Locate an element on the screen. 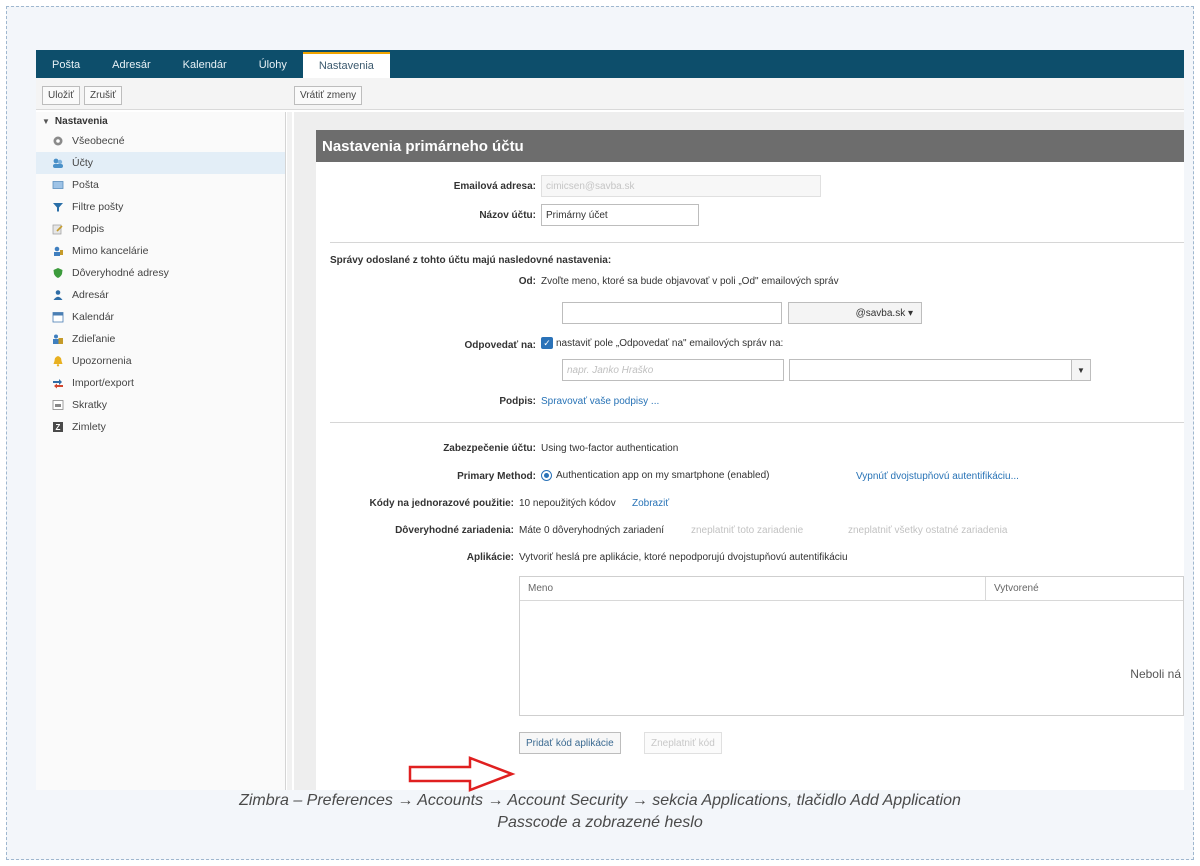  sidebar-item-label: Podpis is located at coordinates (88, 229).